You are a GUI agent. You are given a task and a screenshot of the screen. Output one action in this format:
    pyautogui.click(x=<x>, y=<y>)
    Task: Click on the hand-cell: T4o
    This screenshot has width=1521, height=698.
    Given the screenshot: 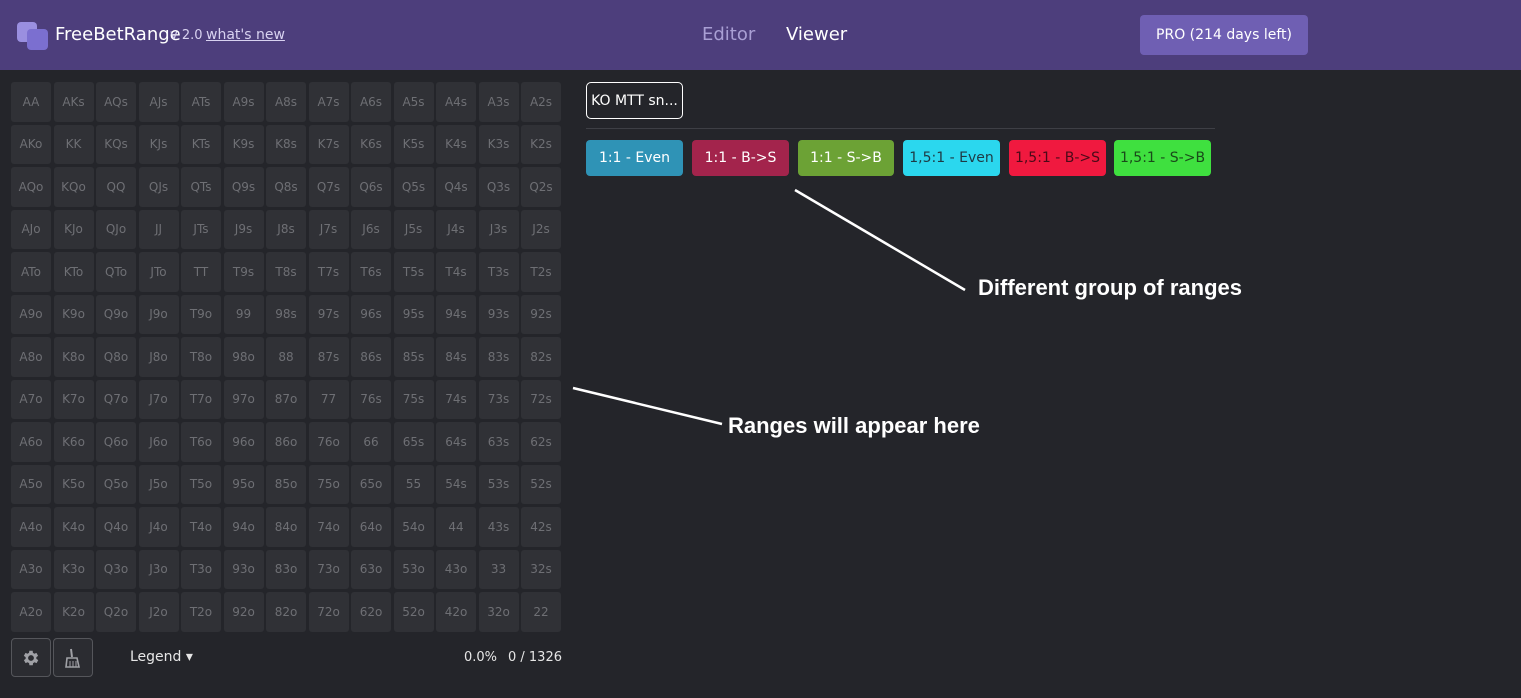 What is the action you would take?
    pyautogui.click(x=201, y=527)
    